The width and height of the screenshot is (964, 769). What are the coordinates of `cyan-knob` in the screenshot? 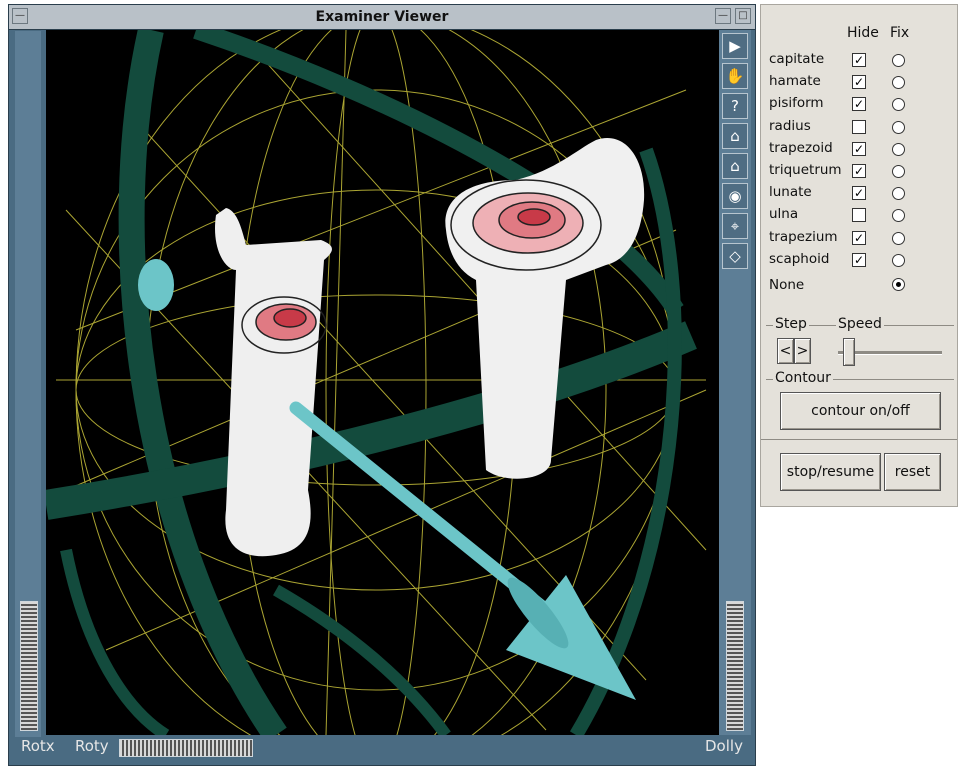 It's located at (156, 285).